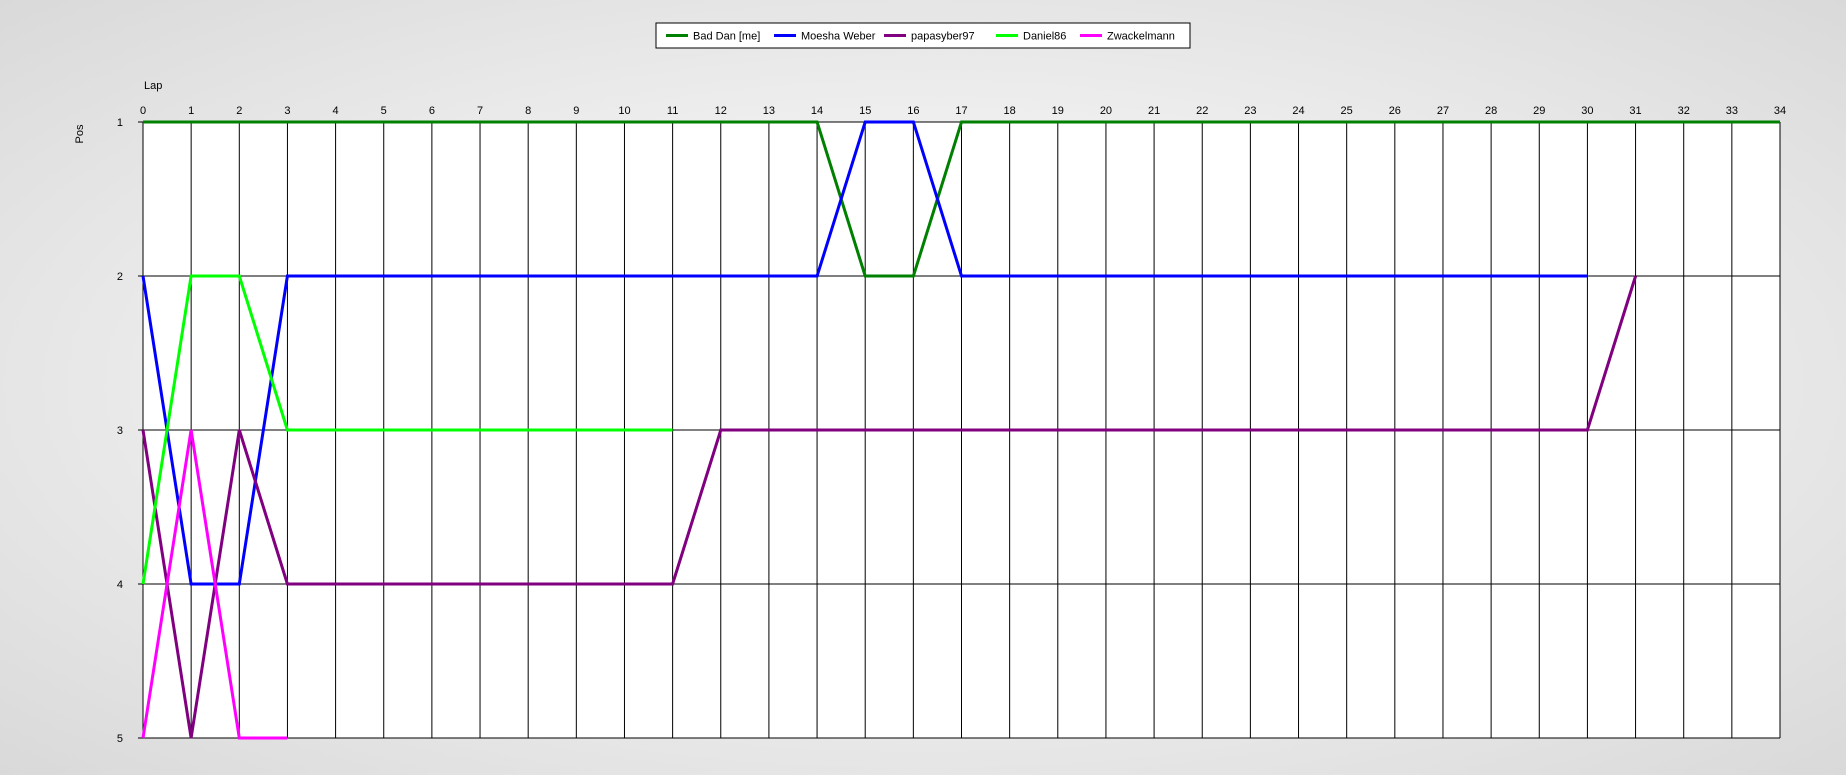  I want to click on x-tick-label-30: 30, so click(1587, 111).